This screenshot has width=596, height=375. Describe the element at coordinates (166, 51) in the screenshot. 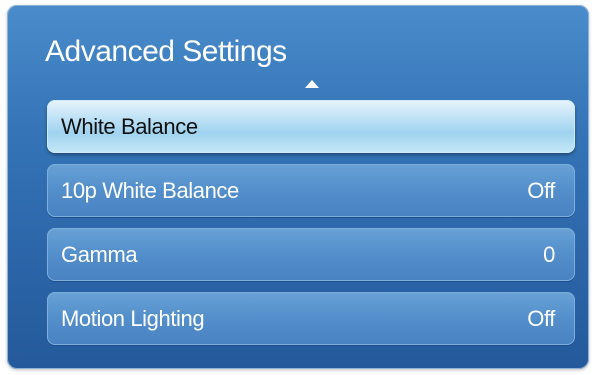

I see `panel-title: Advanced Settings` at that location.